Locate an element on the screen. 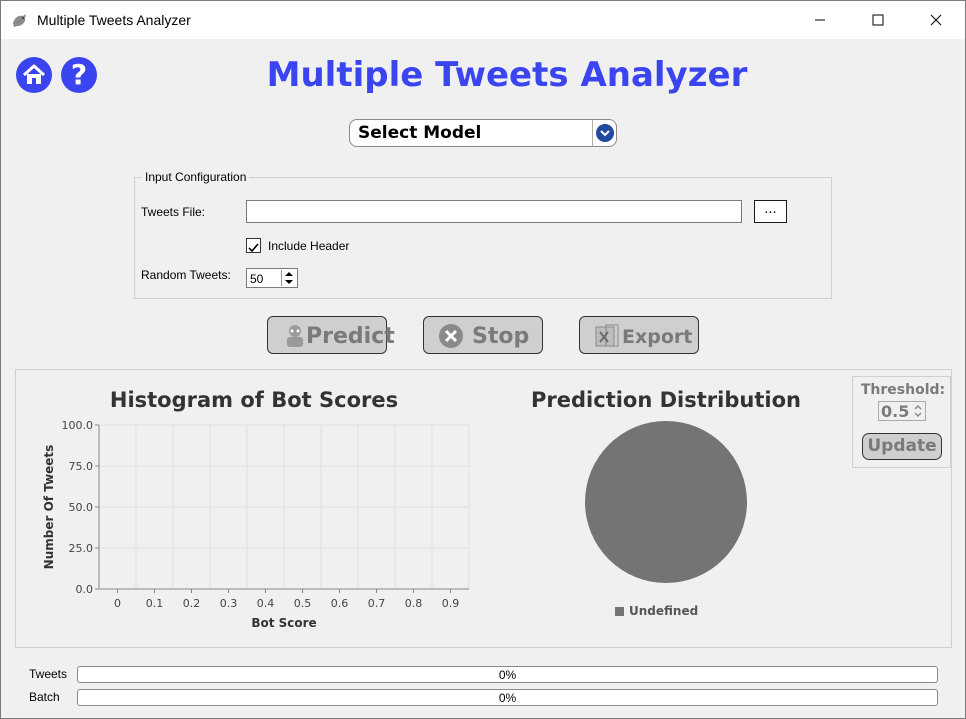 Image resolution: width=966 pixels, height=719 pixels. x-tick-label: 0.3 is located at coordinates (229, 603).